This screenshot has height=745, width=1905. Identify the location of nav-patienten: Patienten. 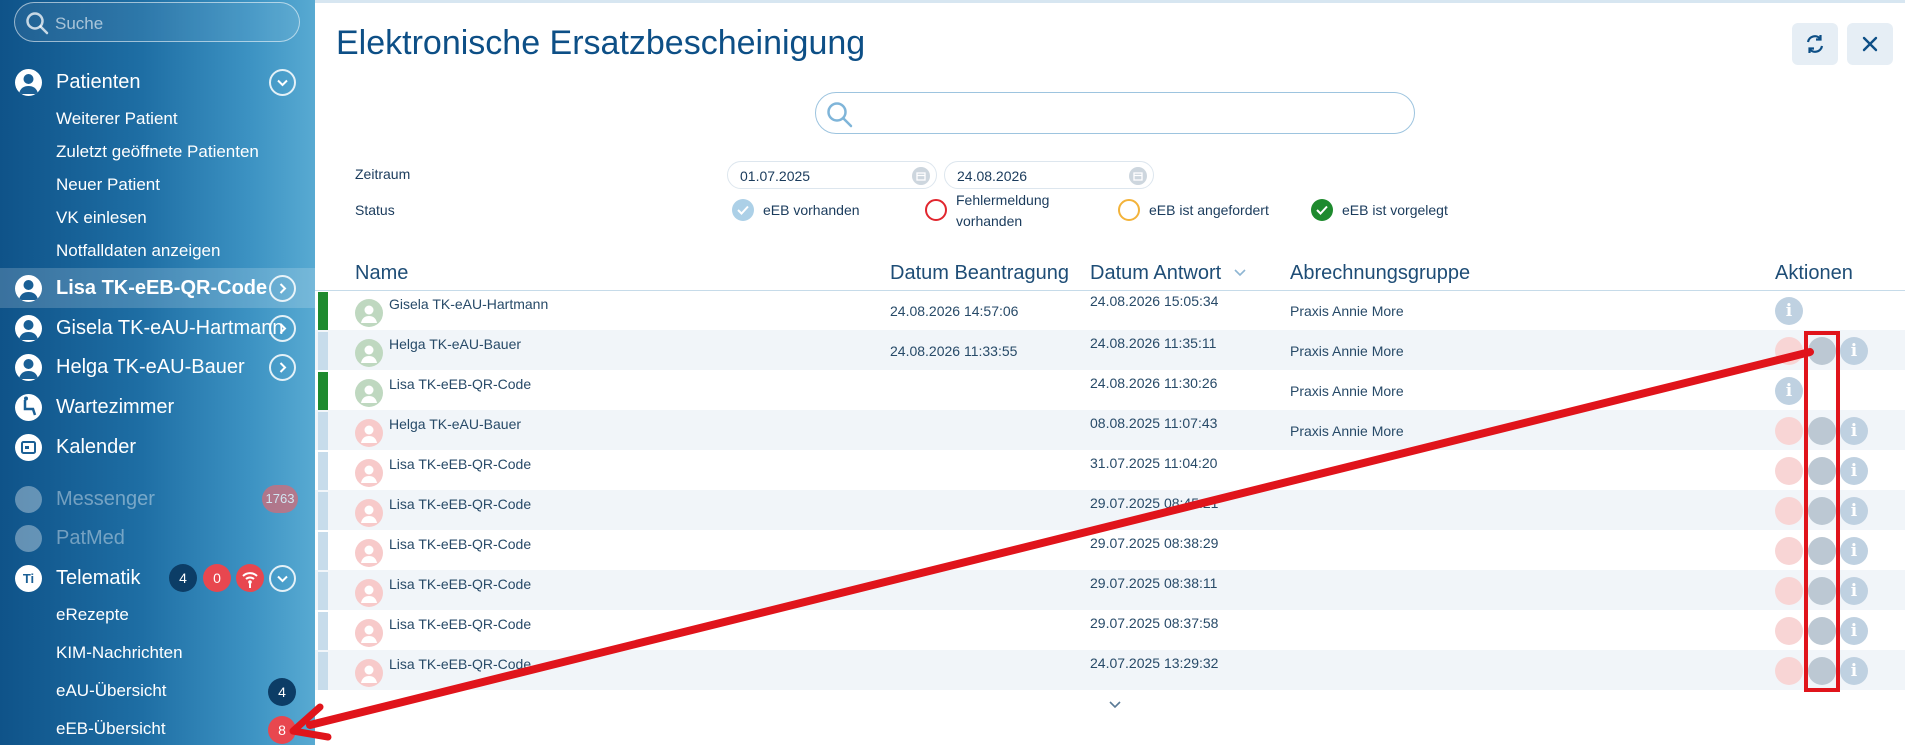
(157, 82).